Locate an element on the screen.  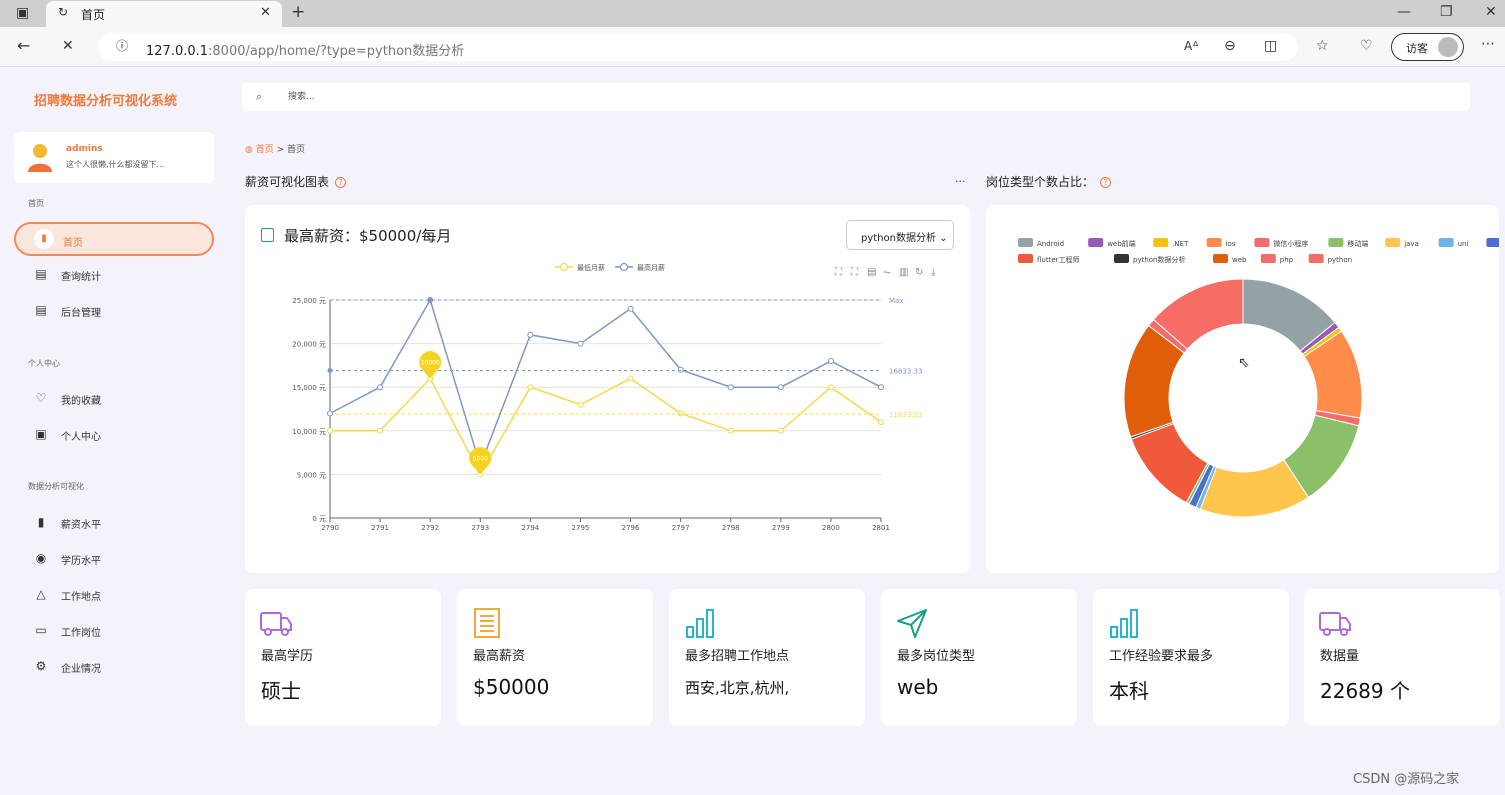
minimize-icon: — is located at coordinates (1404, 12).